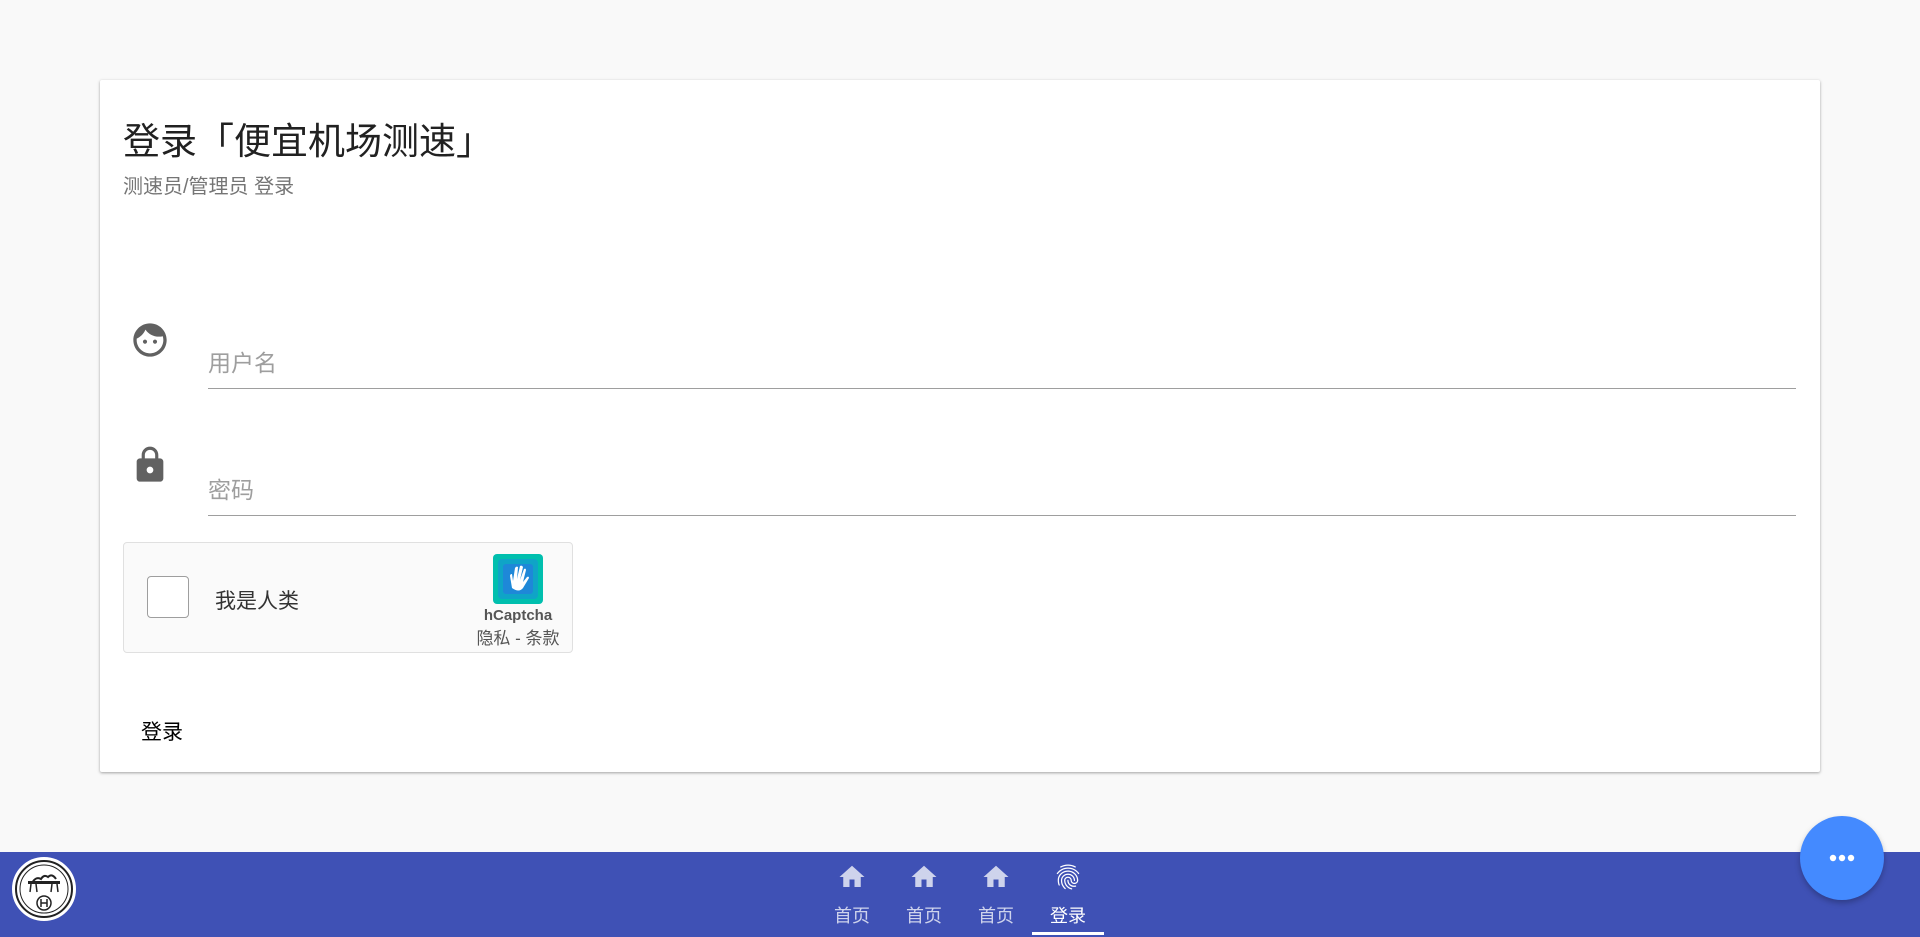 The width and height of the screenshot is (1920, 937). Describe the element at coordinates (348, 597) in the screenshot. I see `hcaptcha-widget: 我是人类 hCaptcha 隐私 - 条款` at that location.